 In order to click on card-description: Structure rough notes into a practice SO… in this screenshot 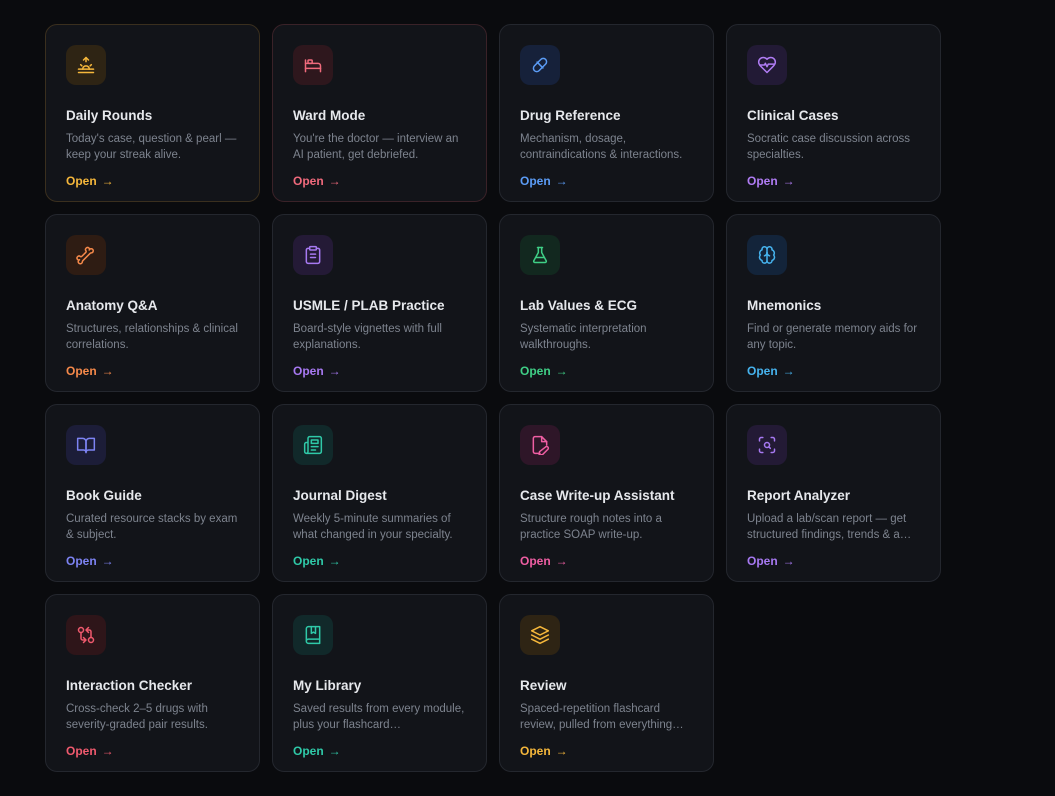, I will do `click(591, 527)`.